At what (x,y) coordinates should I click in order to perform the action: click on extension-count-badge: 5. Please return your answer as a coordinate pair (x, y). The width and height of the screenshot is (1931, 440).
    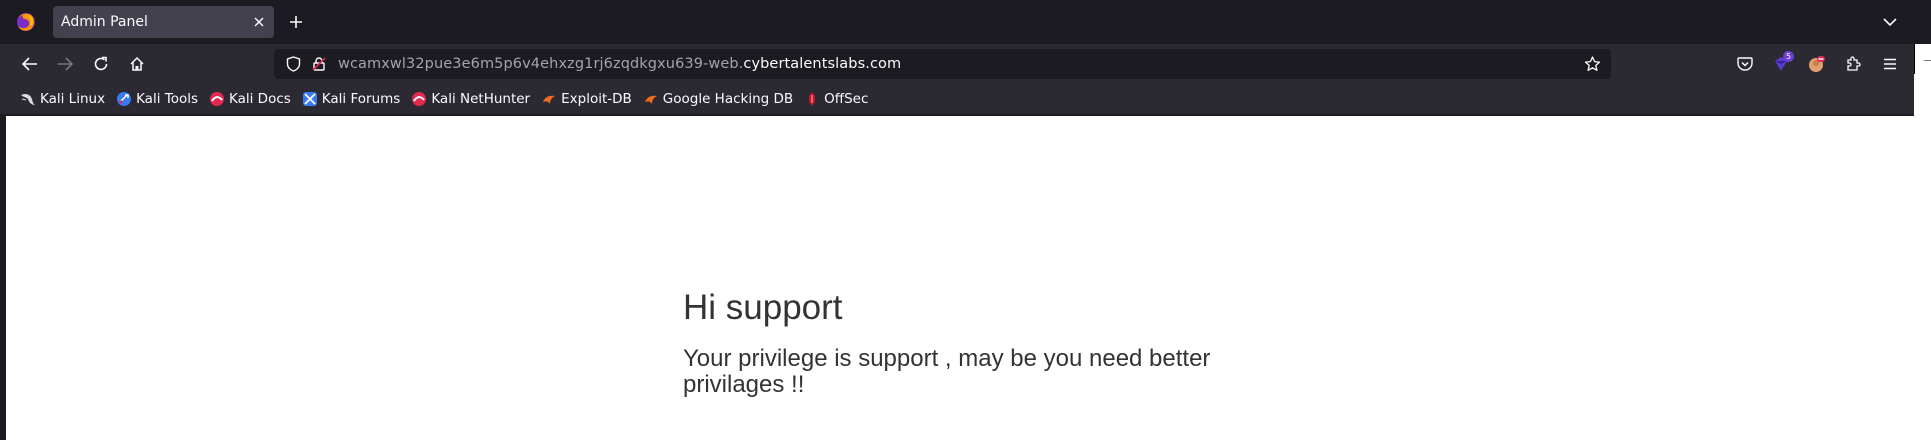
    Looking at the image, I should click on (1788, 56).